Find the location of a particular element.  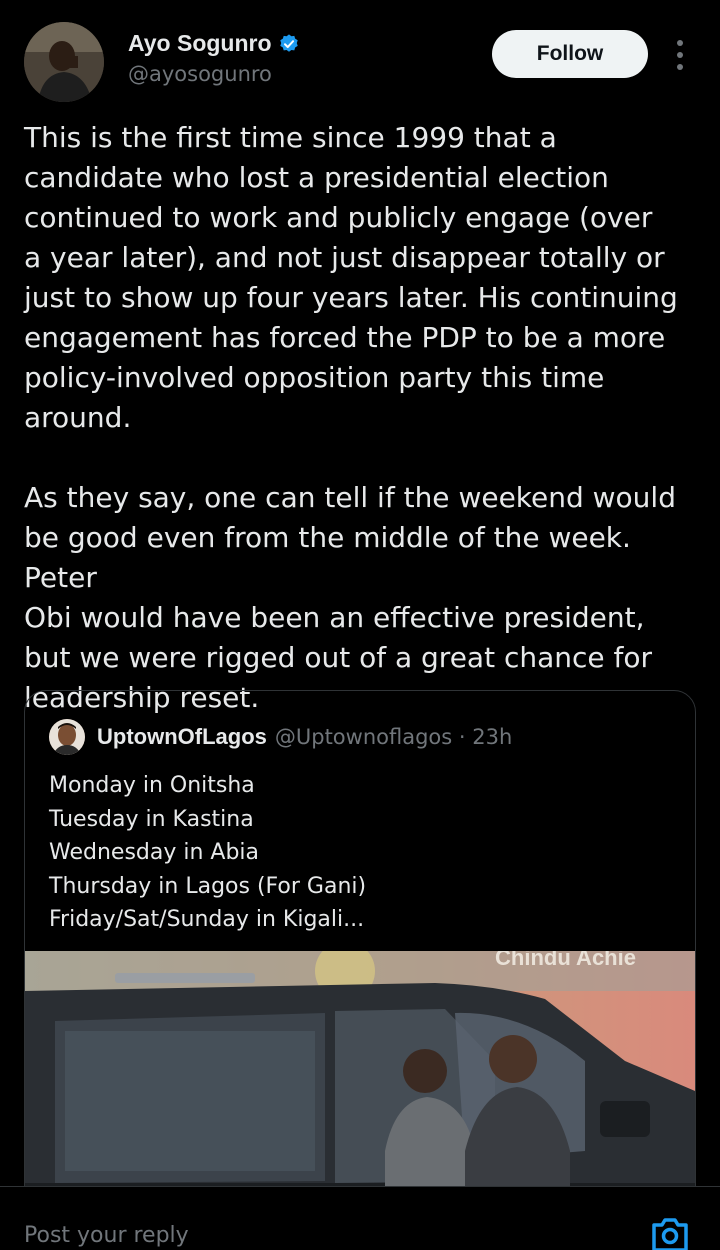

author-avatar is located at coordinates (64, 62).